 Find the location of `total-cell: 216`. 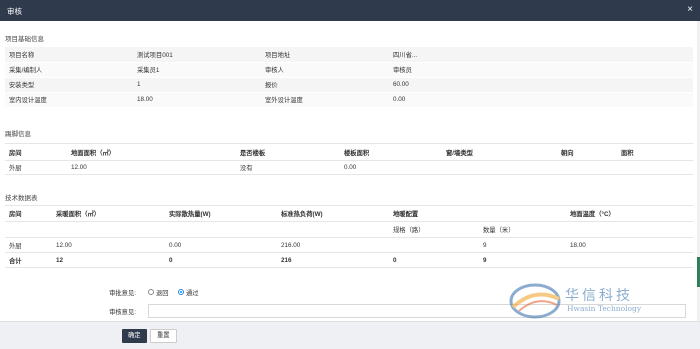

total-cell: 216 is located at coordinates (333, 260).